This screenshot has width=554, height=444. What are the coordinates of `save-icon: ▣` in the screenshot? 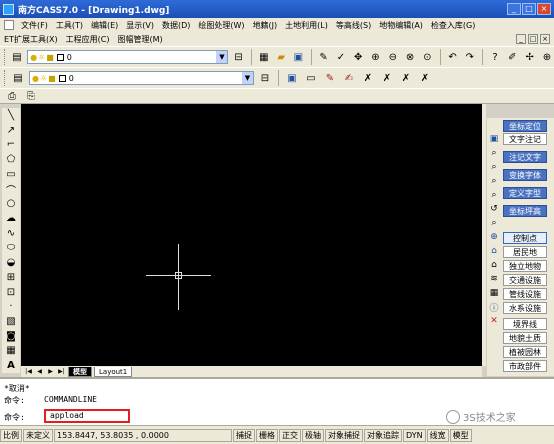 It's located at (298, 57).